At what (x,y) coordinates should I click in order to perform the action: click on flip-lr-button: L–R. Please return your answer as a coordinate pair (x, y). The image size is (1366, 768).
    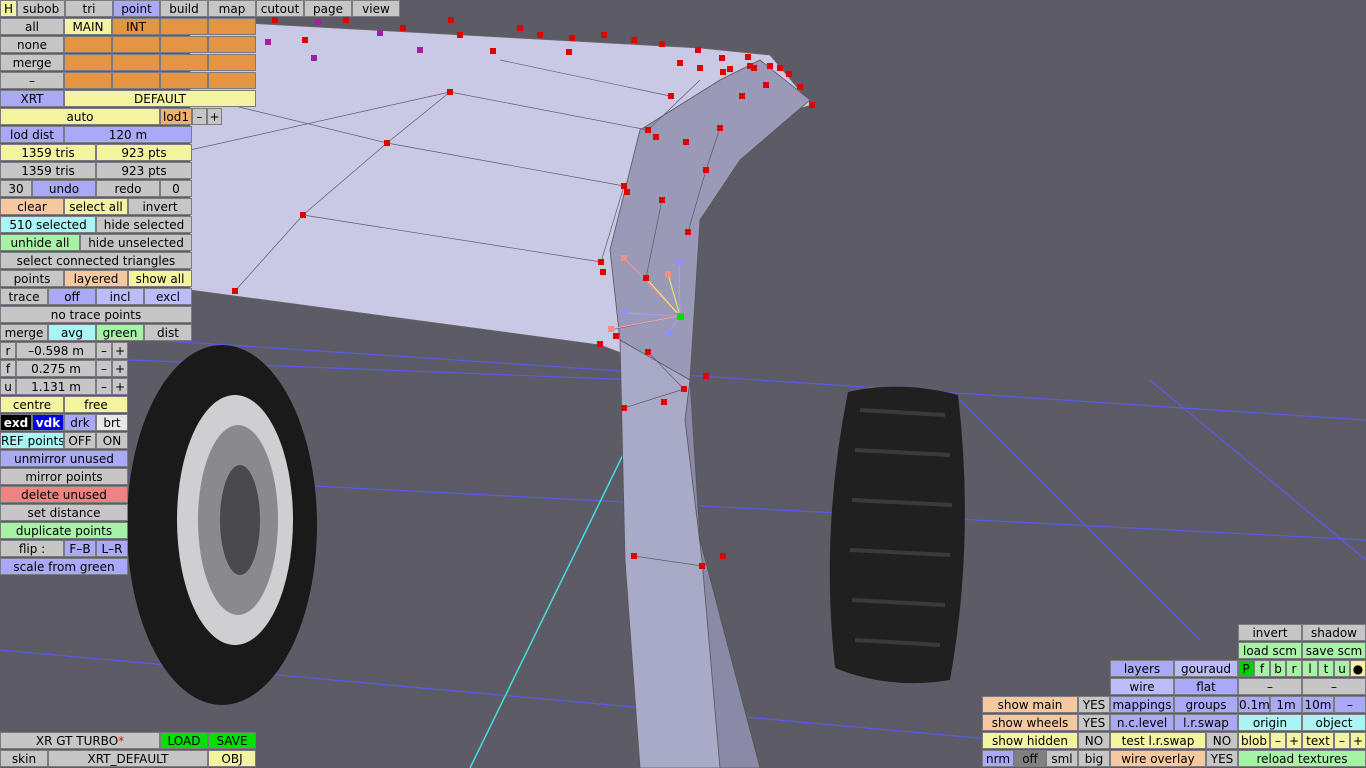
    Looking at the image, I should click on (112, 548).